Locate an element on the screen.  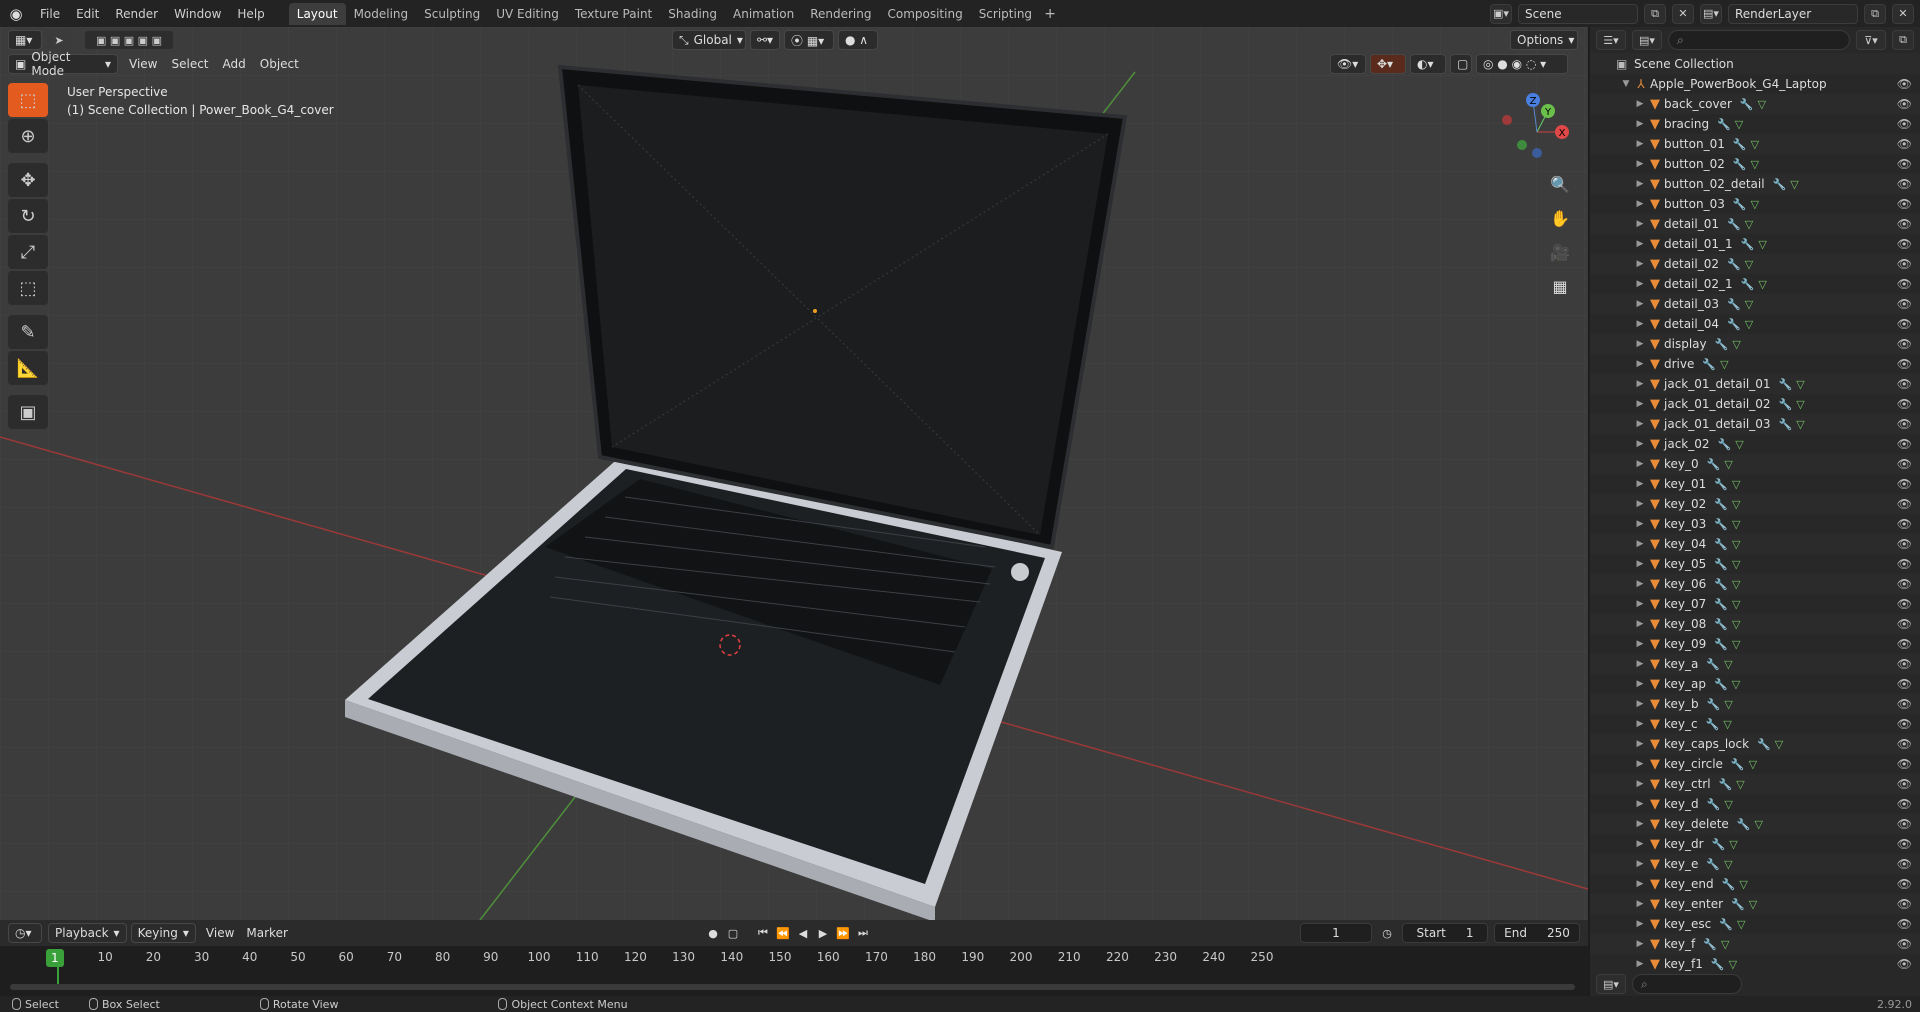
tab-layout: Layout is located at coordinates (317, 13).